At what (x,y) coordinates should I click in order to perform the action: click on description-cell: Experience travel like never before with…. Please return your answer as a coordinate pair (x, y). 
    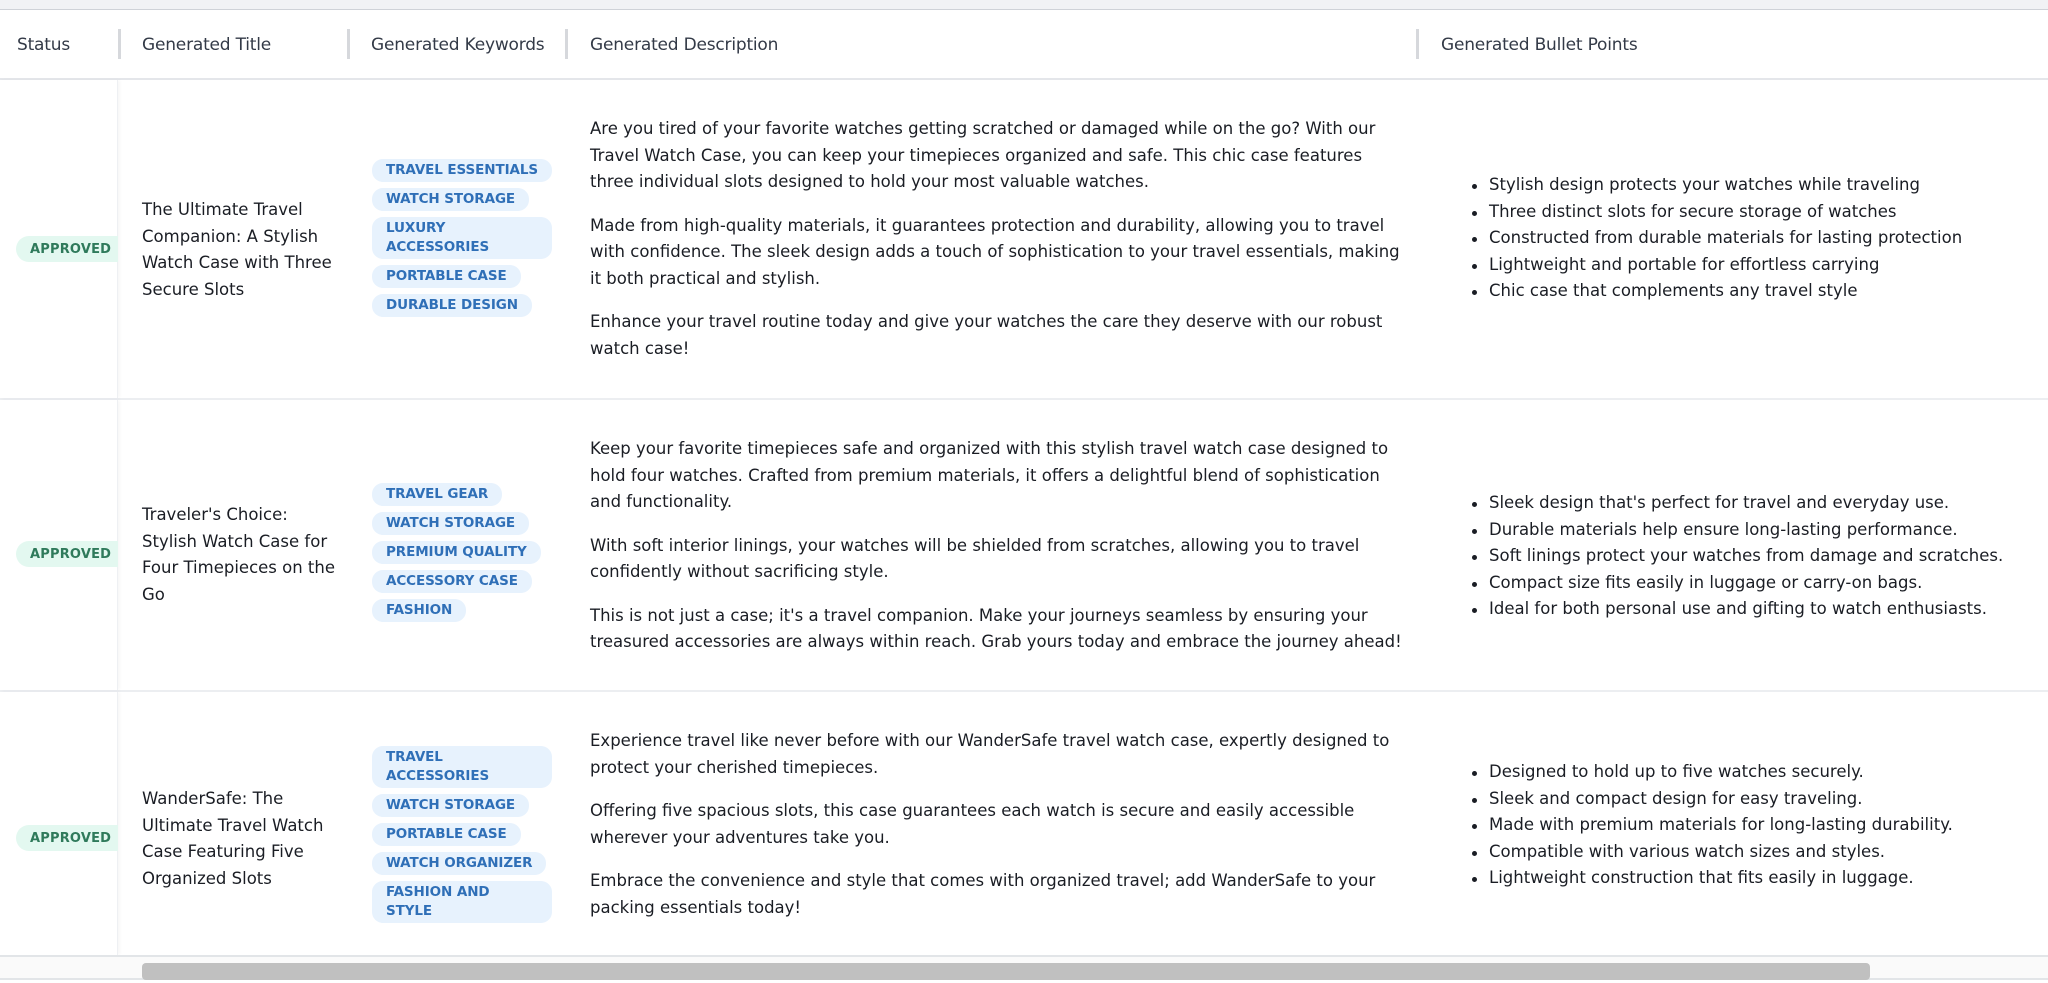
    Looking at the image, I should click on (1000, 824).